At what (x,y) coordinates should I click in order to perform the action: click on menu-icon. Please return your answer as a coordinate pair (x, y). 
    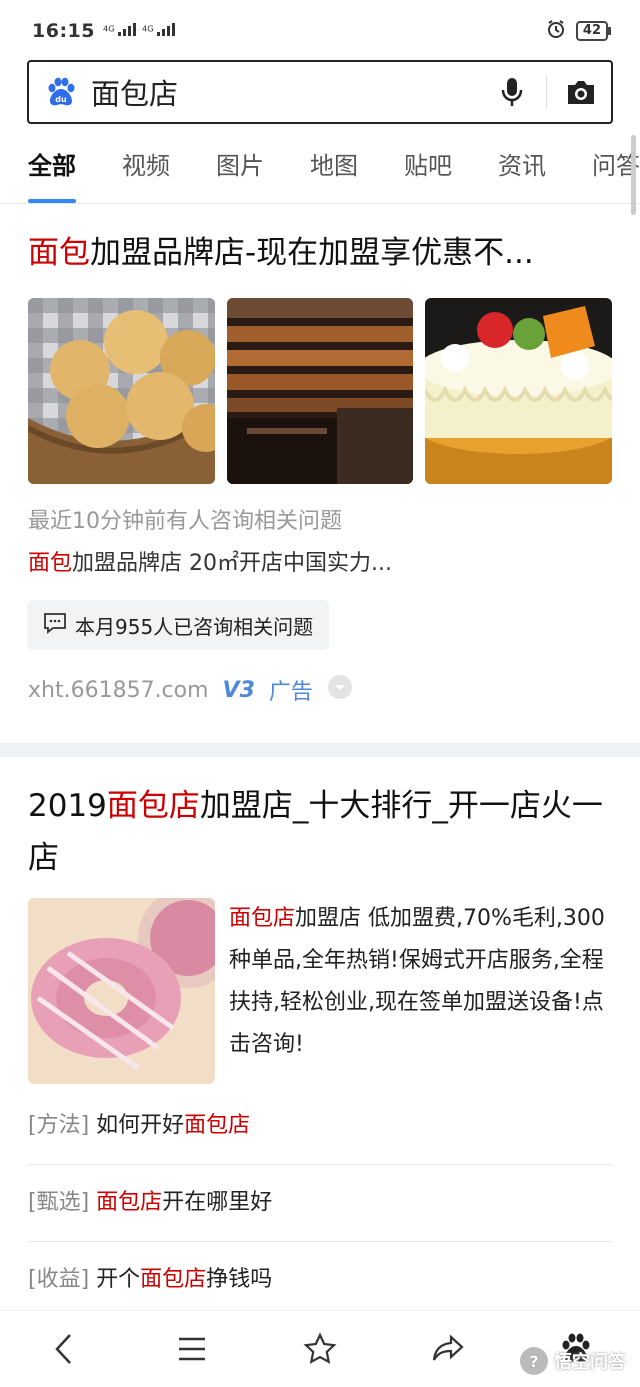
    Looking at the image, I should click on (192, 1349).